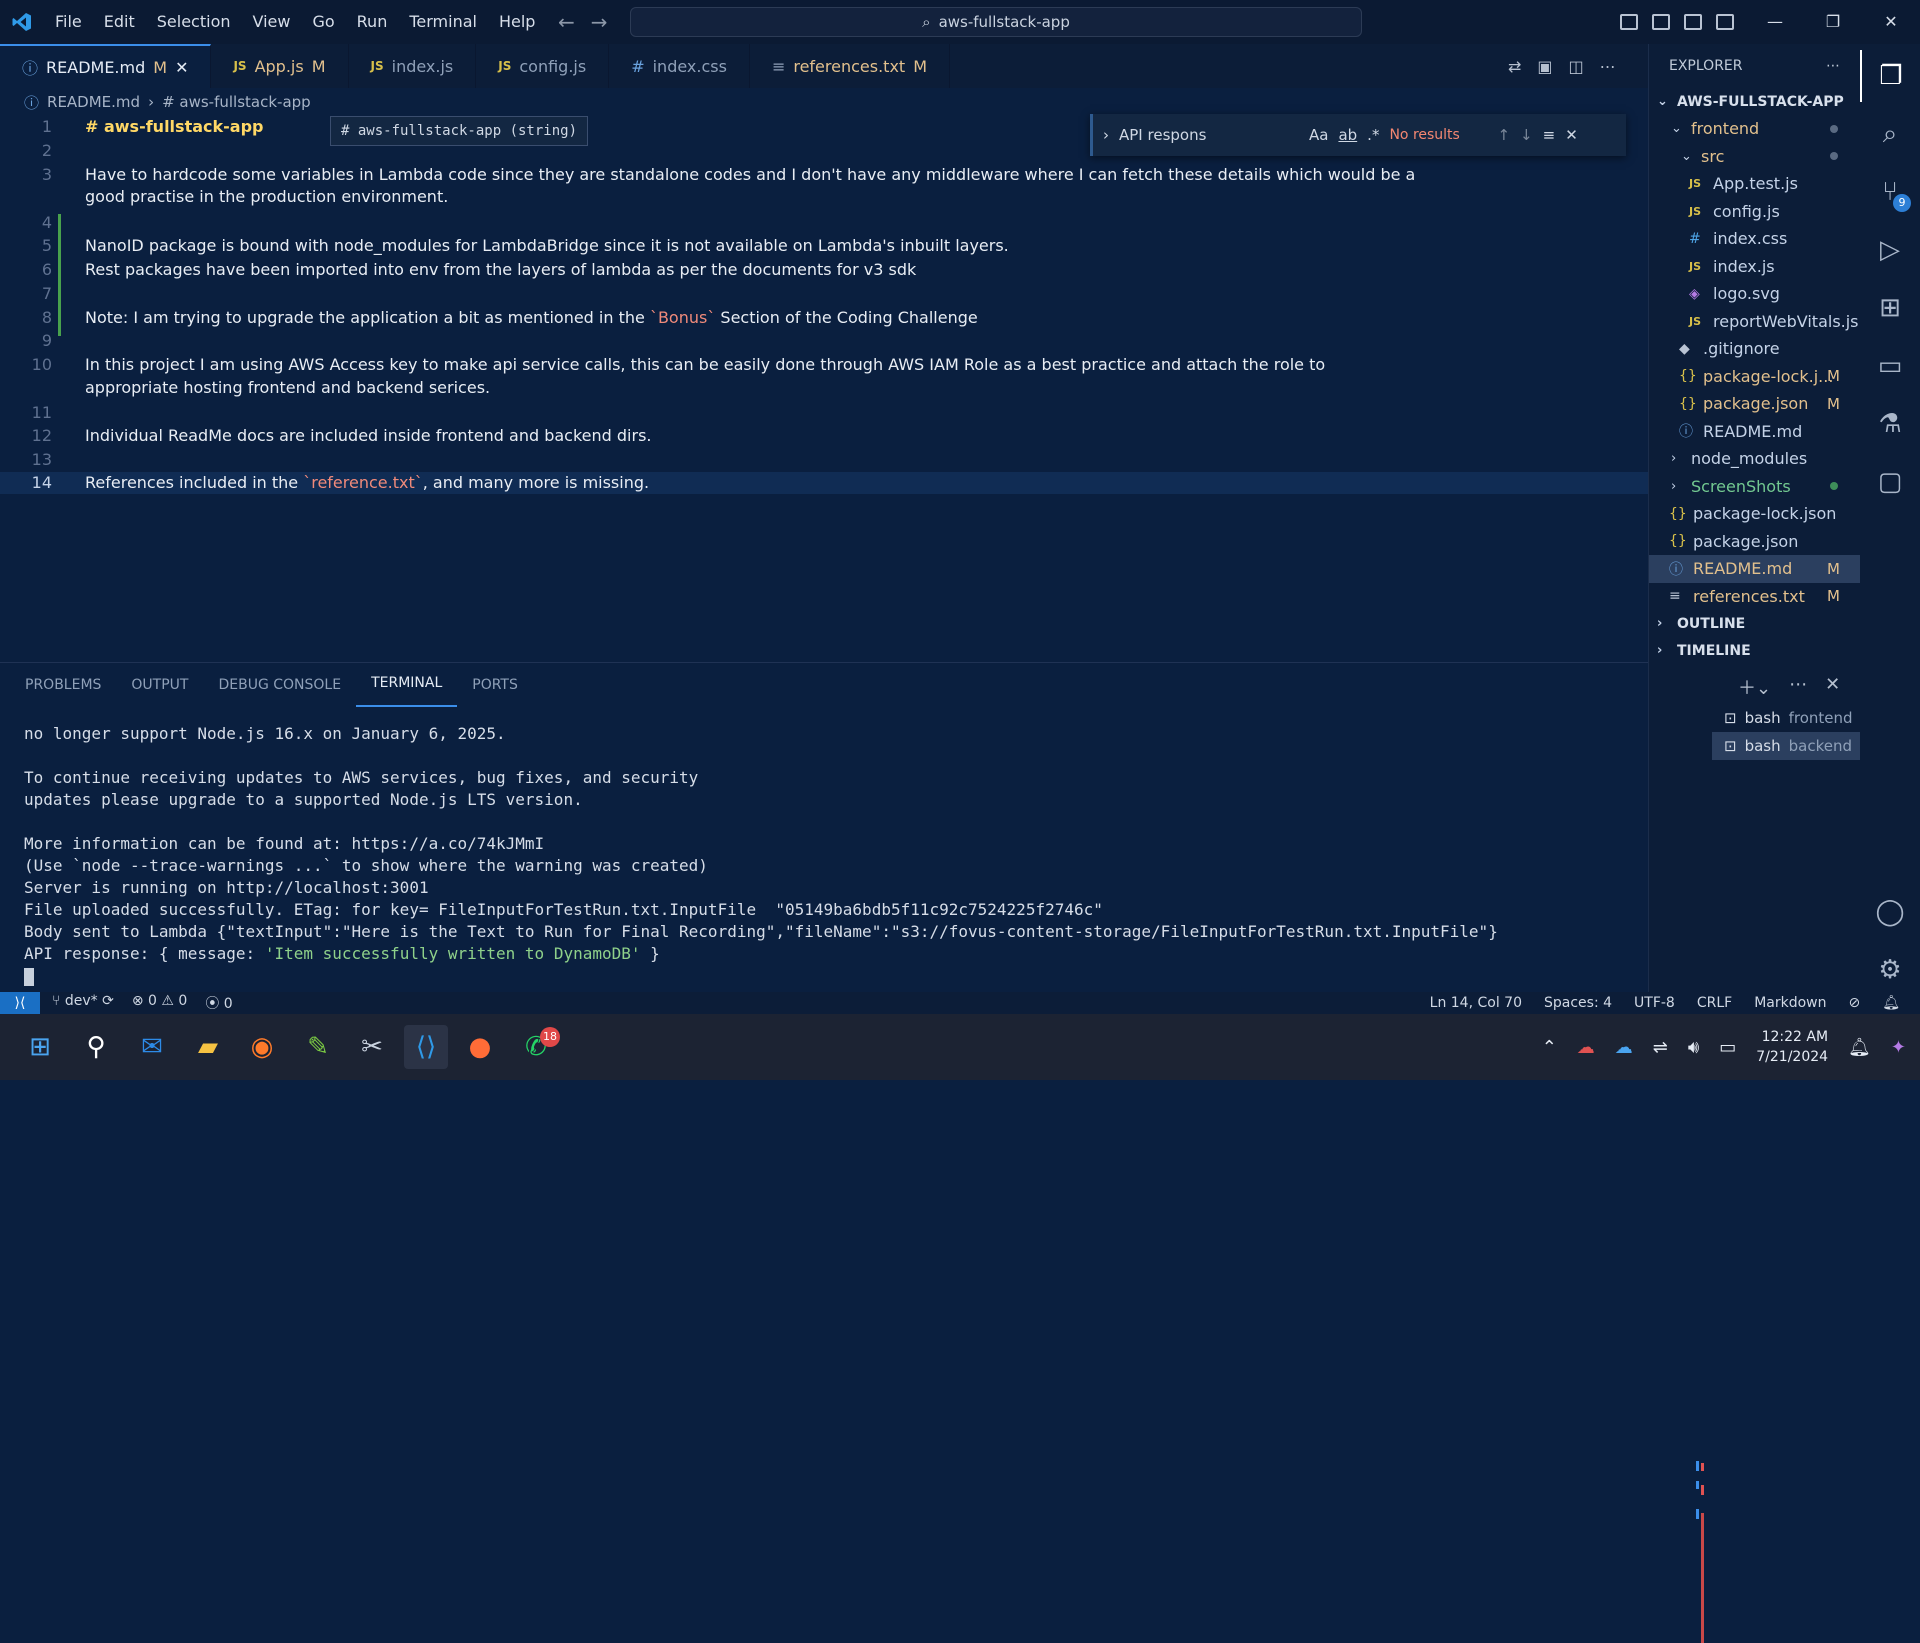  I want to click on close-panel-icon: ✕, so click(1832, 687).